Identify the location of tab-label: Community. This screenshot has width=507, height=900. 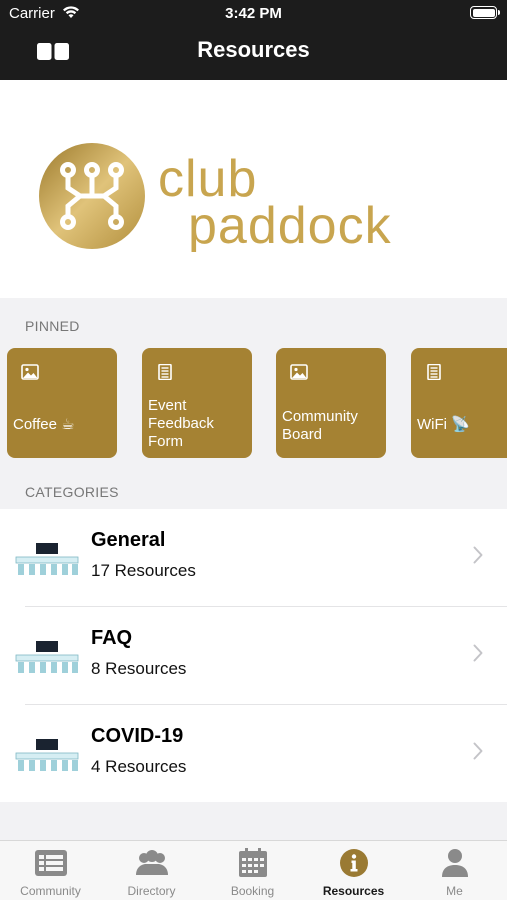
(50, 891).